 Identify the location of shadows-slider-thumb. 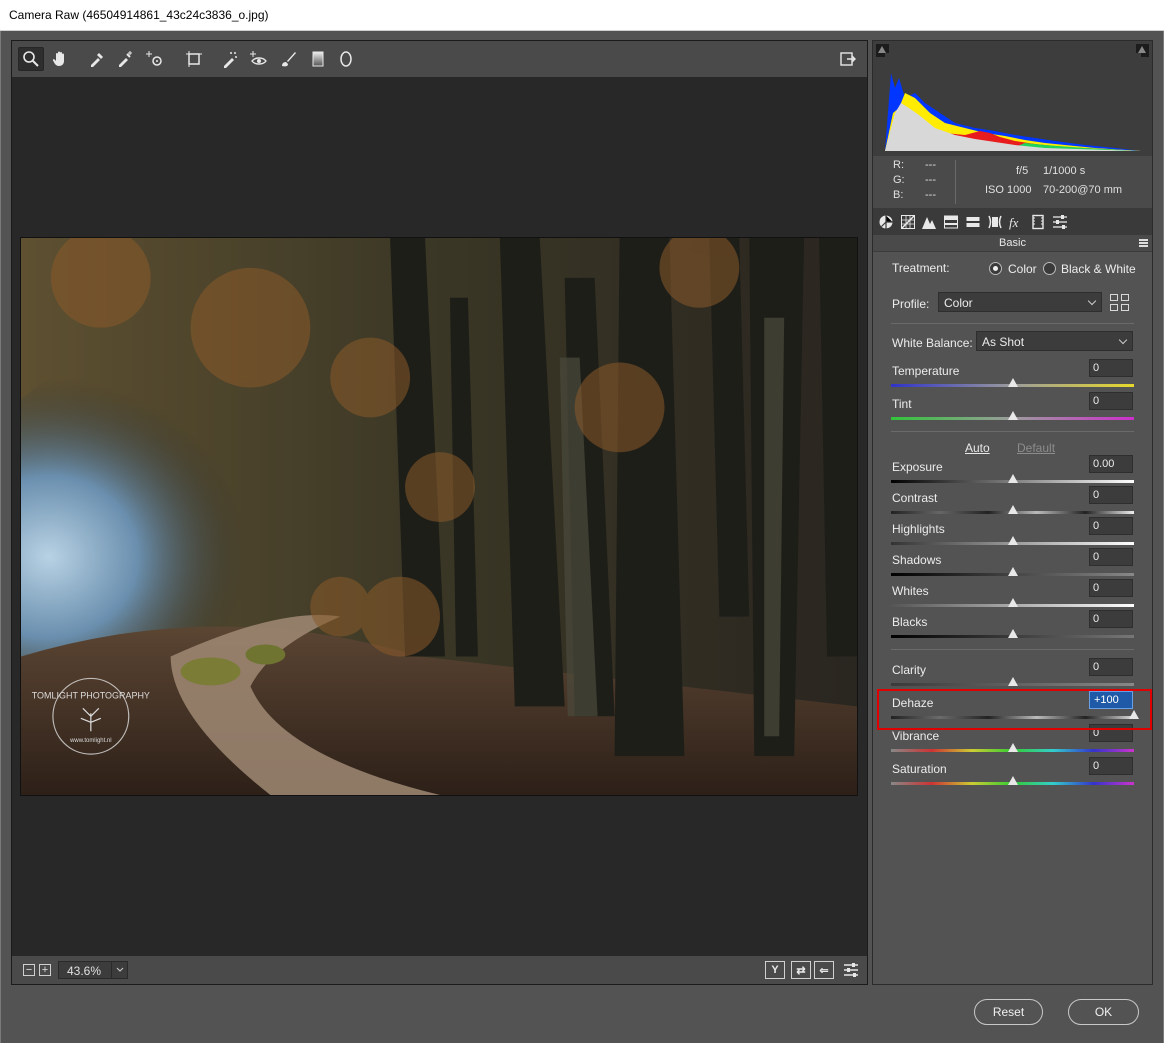
(1012, 571).